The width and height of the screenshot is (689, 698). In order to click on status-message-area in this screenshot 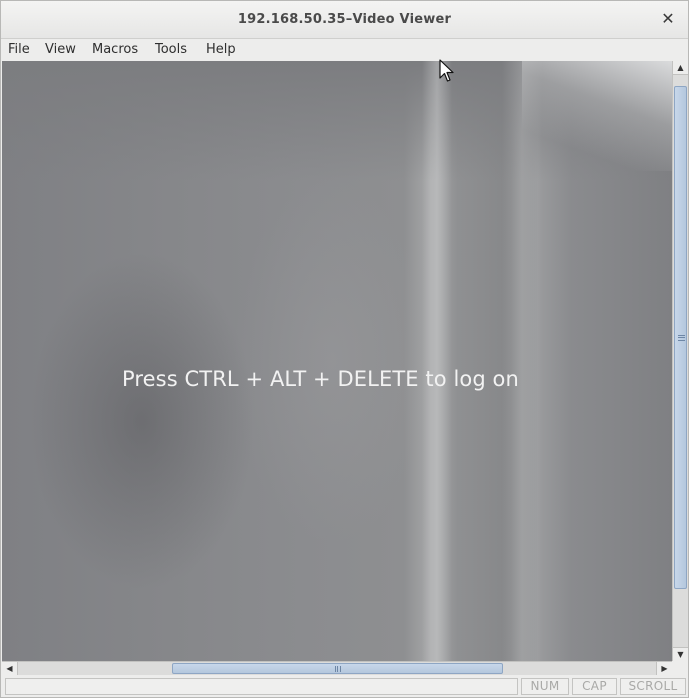, I will do `click(261, 686)`.